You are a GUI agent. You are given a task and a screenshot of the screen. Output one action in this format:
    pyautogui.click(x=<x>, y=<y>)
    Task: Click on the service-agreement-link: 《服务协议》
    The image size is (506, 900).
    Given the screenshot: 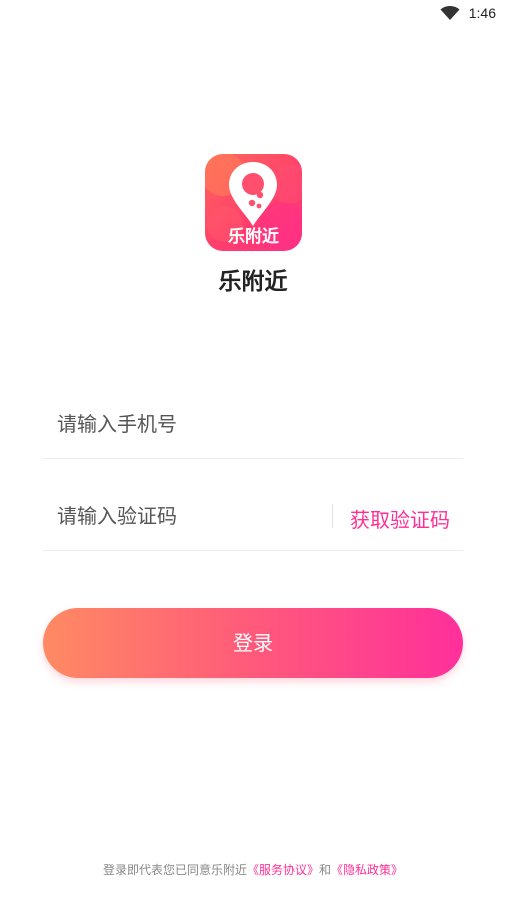 What is the action you would take?
    pyautogui.click(x=283, y=870)
    